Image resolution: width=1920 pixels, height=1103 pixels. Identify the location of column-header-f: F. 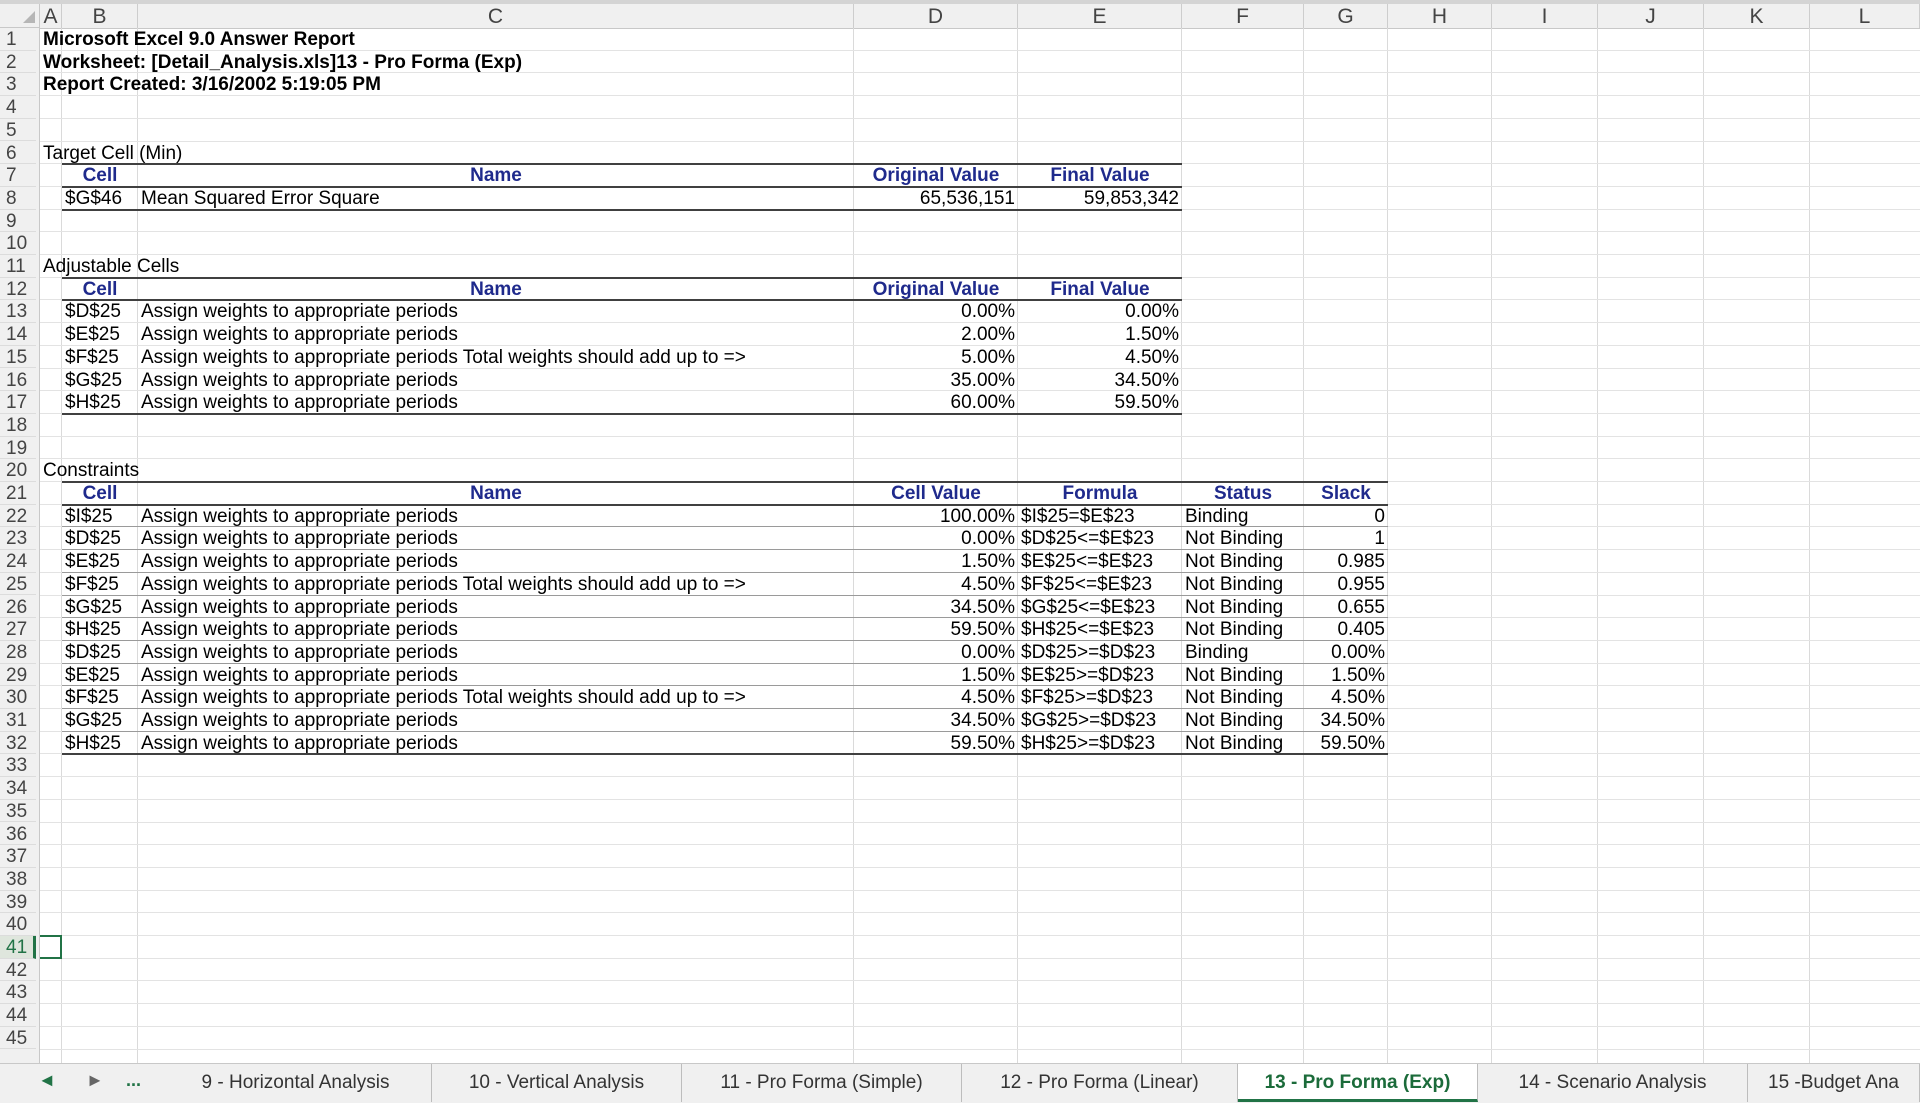
(1243, 16).